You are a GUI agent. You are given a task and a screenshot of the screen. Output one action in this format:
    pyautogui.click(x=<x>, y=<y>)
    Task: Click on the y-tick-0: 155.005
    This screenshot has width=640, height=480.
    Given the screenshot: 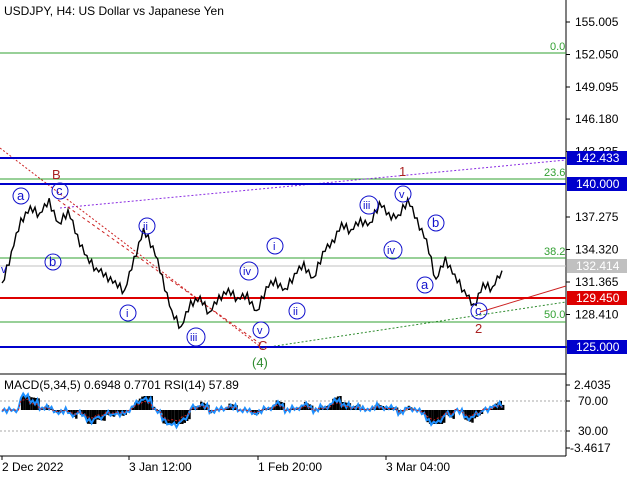 What is the action you would take?
    pyautogui.click(x=597, y=22)
    